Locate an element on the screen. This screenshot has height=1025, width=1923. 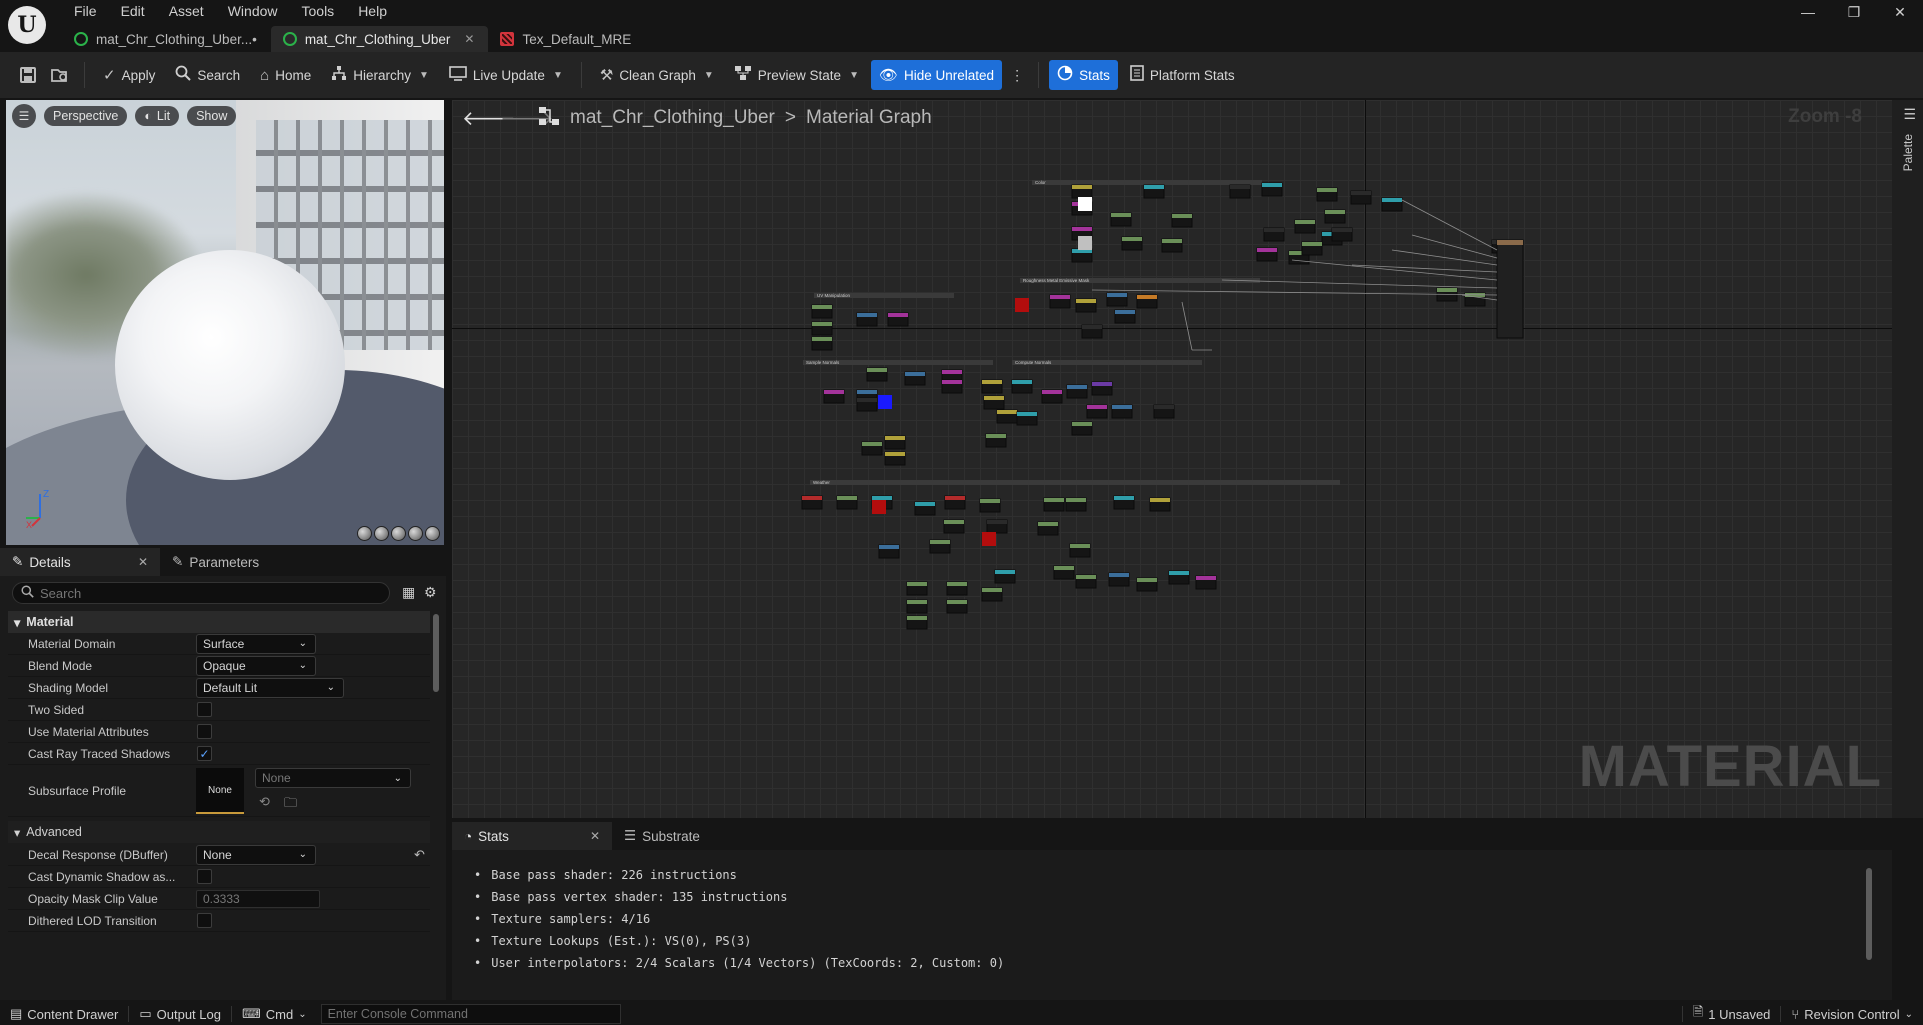
palette-menu-icon: ☰ is located at coordinates (1909, 114).